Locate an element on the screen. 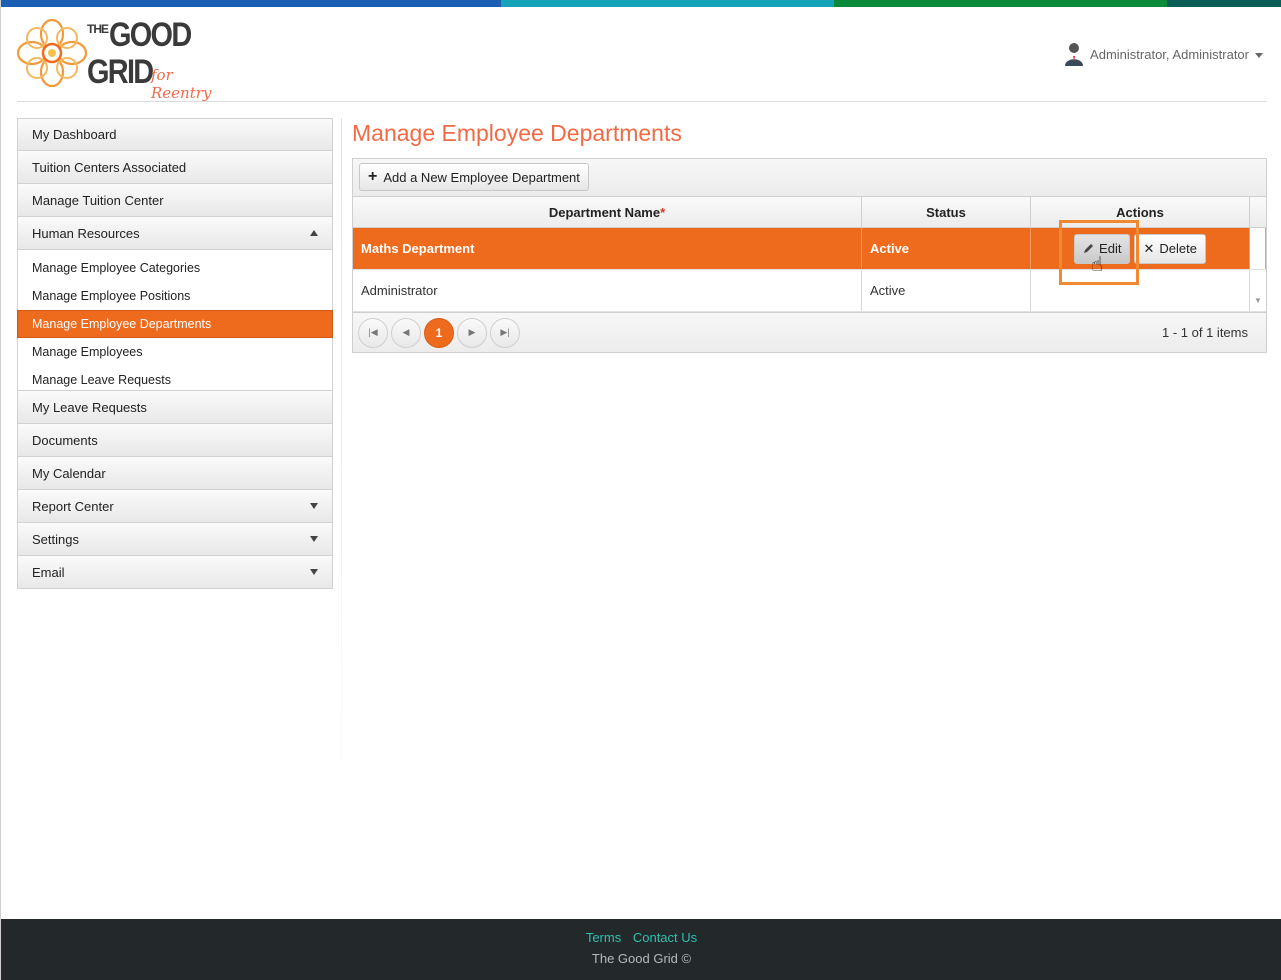  scrollbar-header-spacer is located at coordinates (1258, 212).